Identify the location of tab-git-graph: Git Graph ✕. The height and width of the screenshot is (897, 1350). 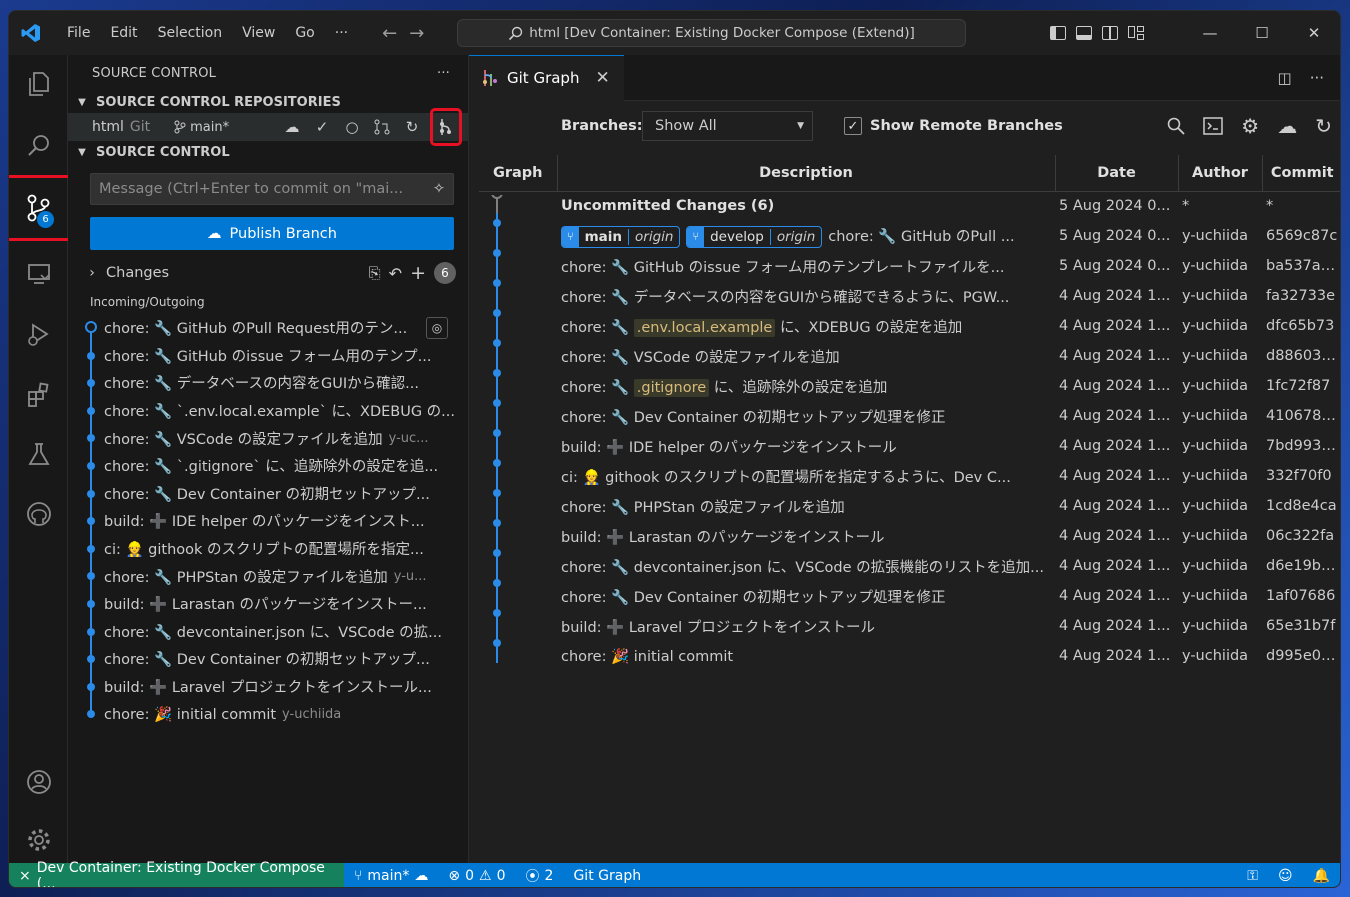
(546, 77).